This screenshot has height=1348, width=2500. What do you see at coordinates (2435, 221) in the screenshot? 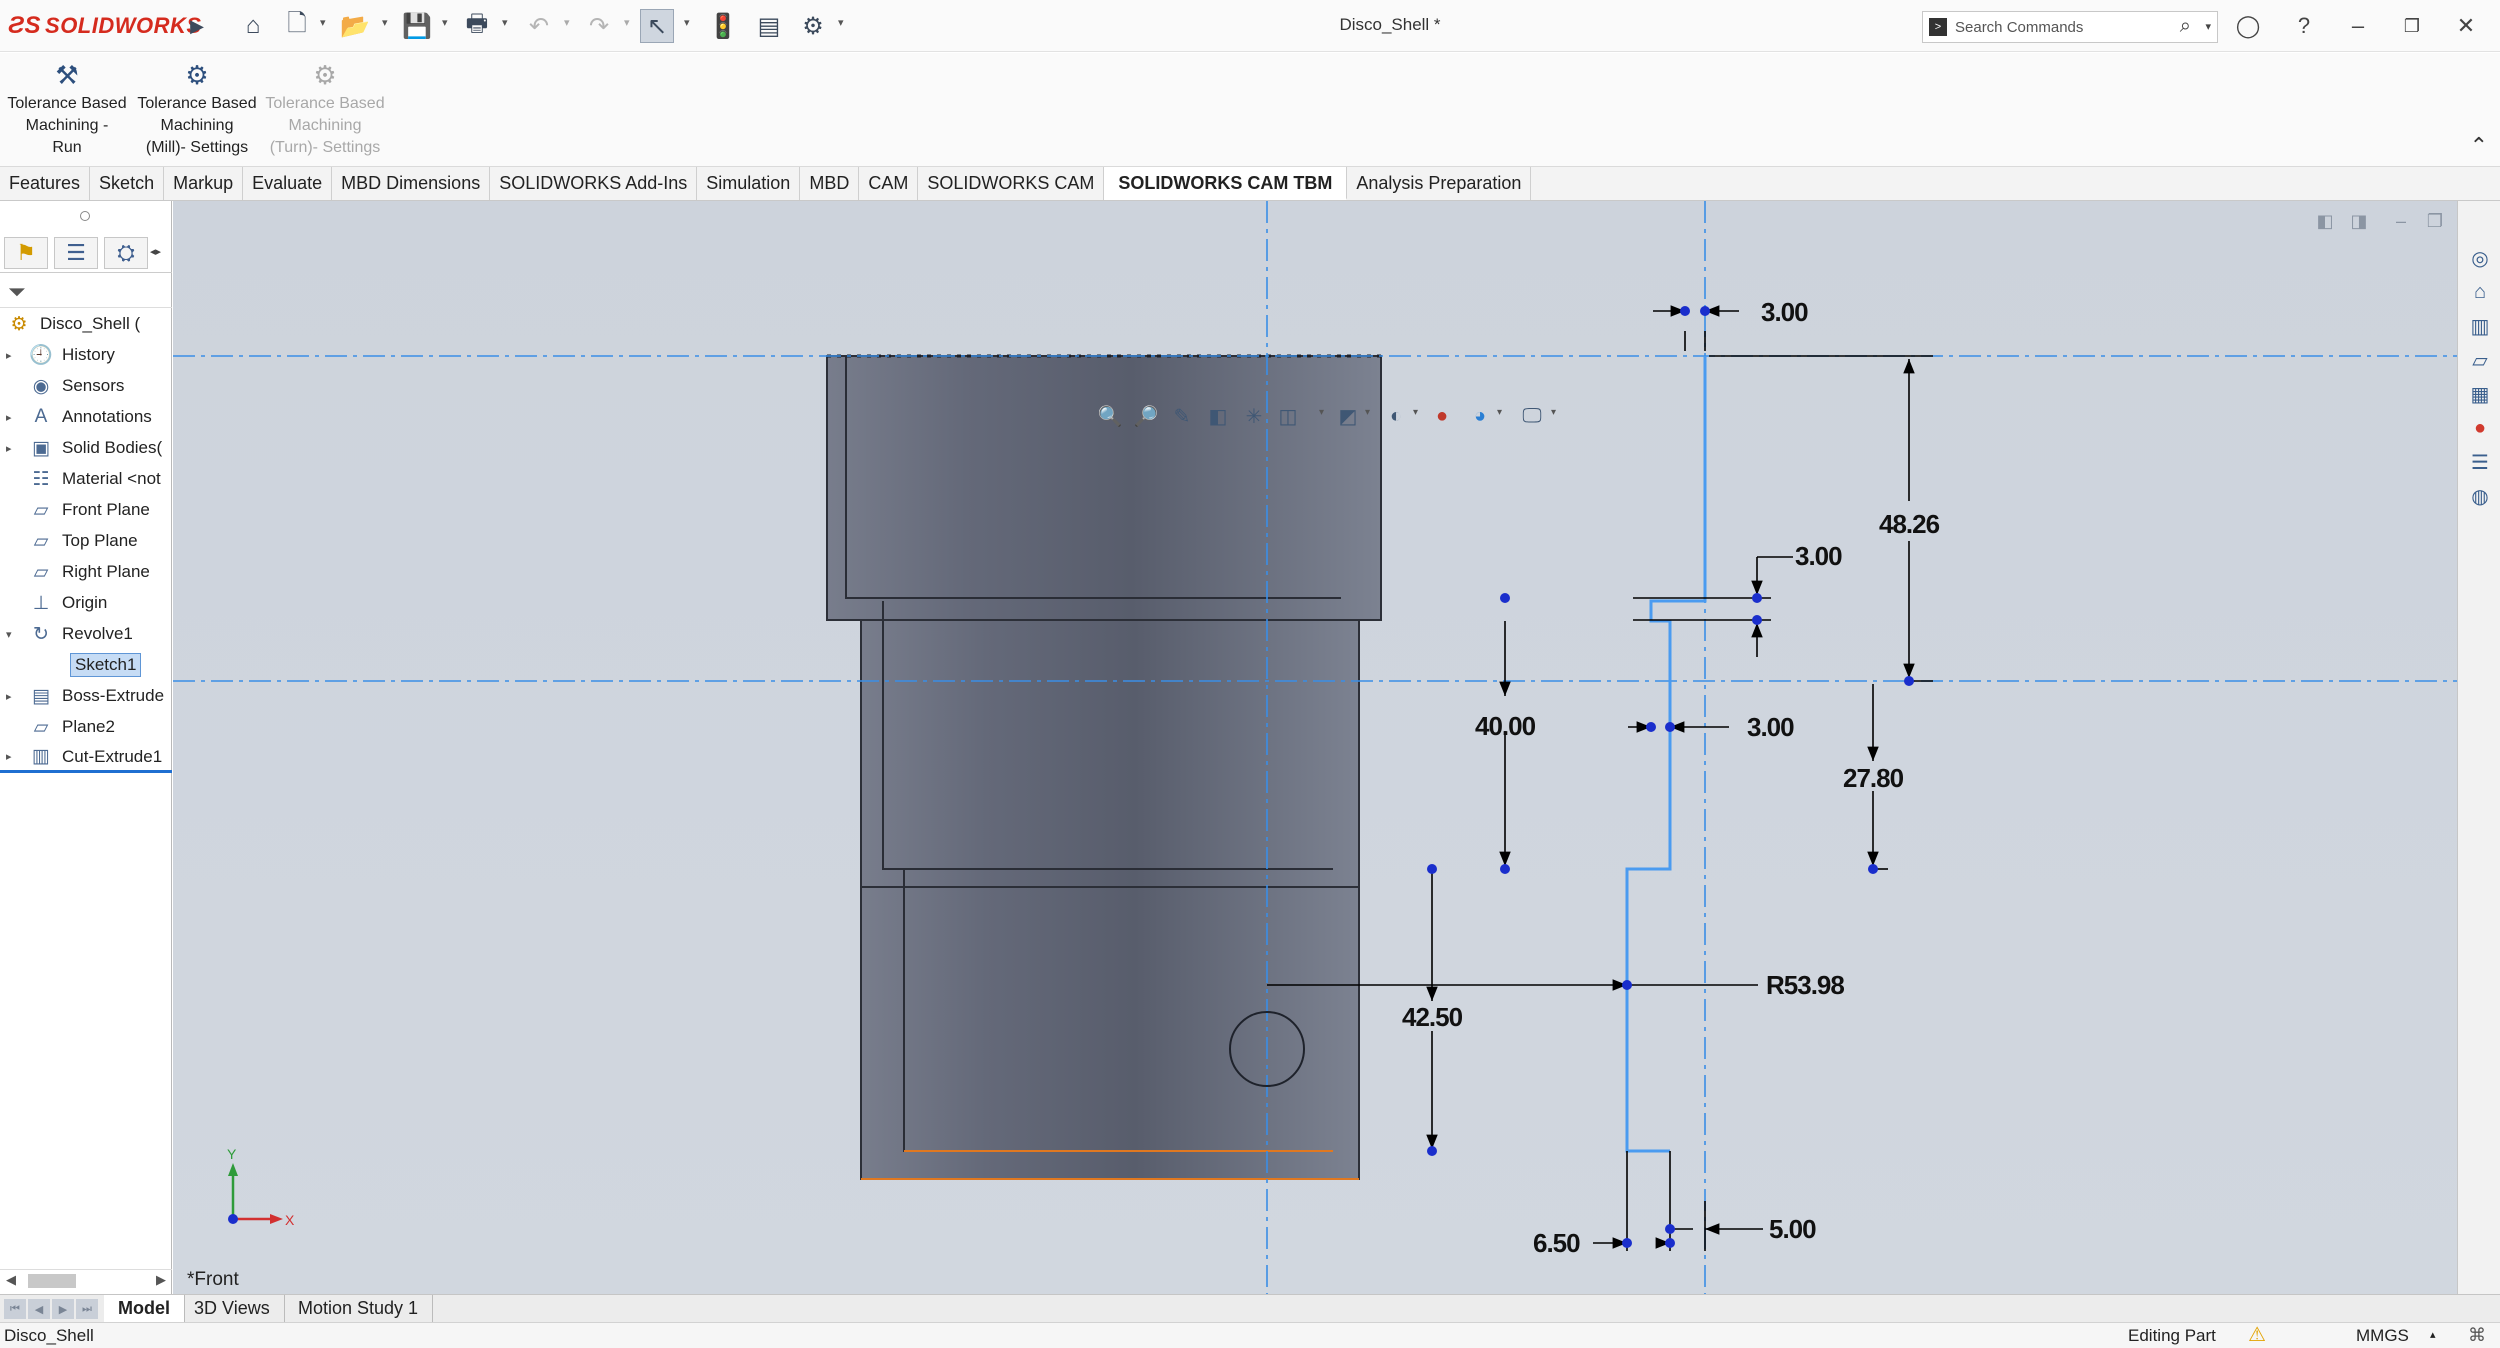
I see `viewport-restore-button: ❐` at bounding box center [2435, 221].